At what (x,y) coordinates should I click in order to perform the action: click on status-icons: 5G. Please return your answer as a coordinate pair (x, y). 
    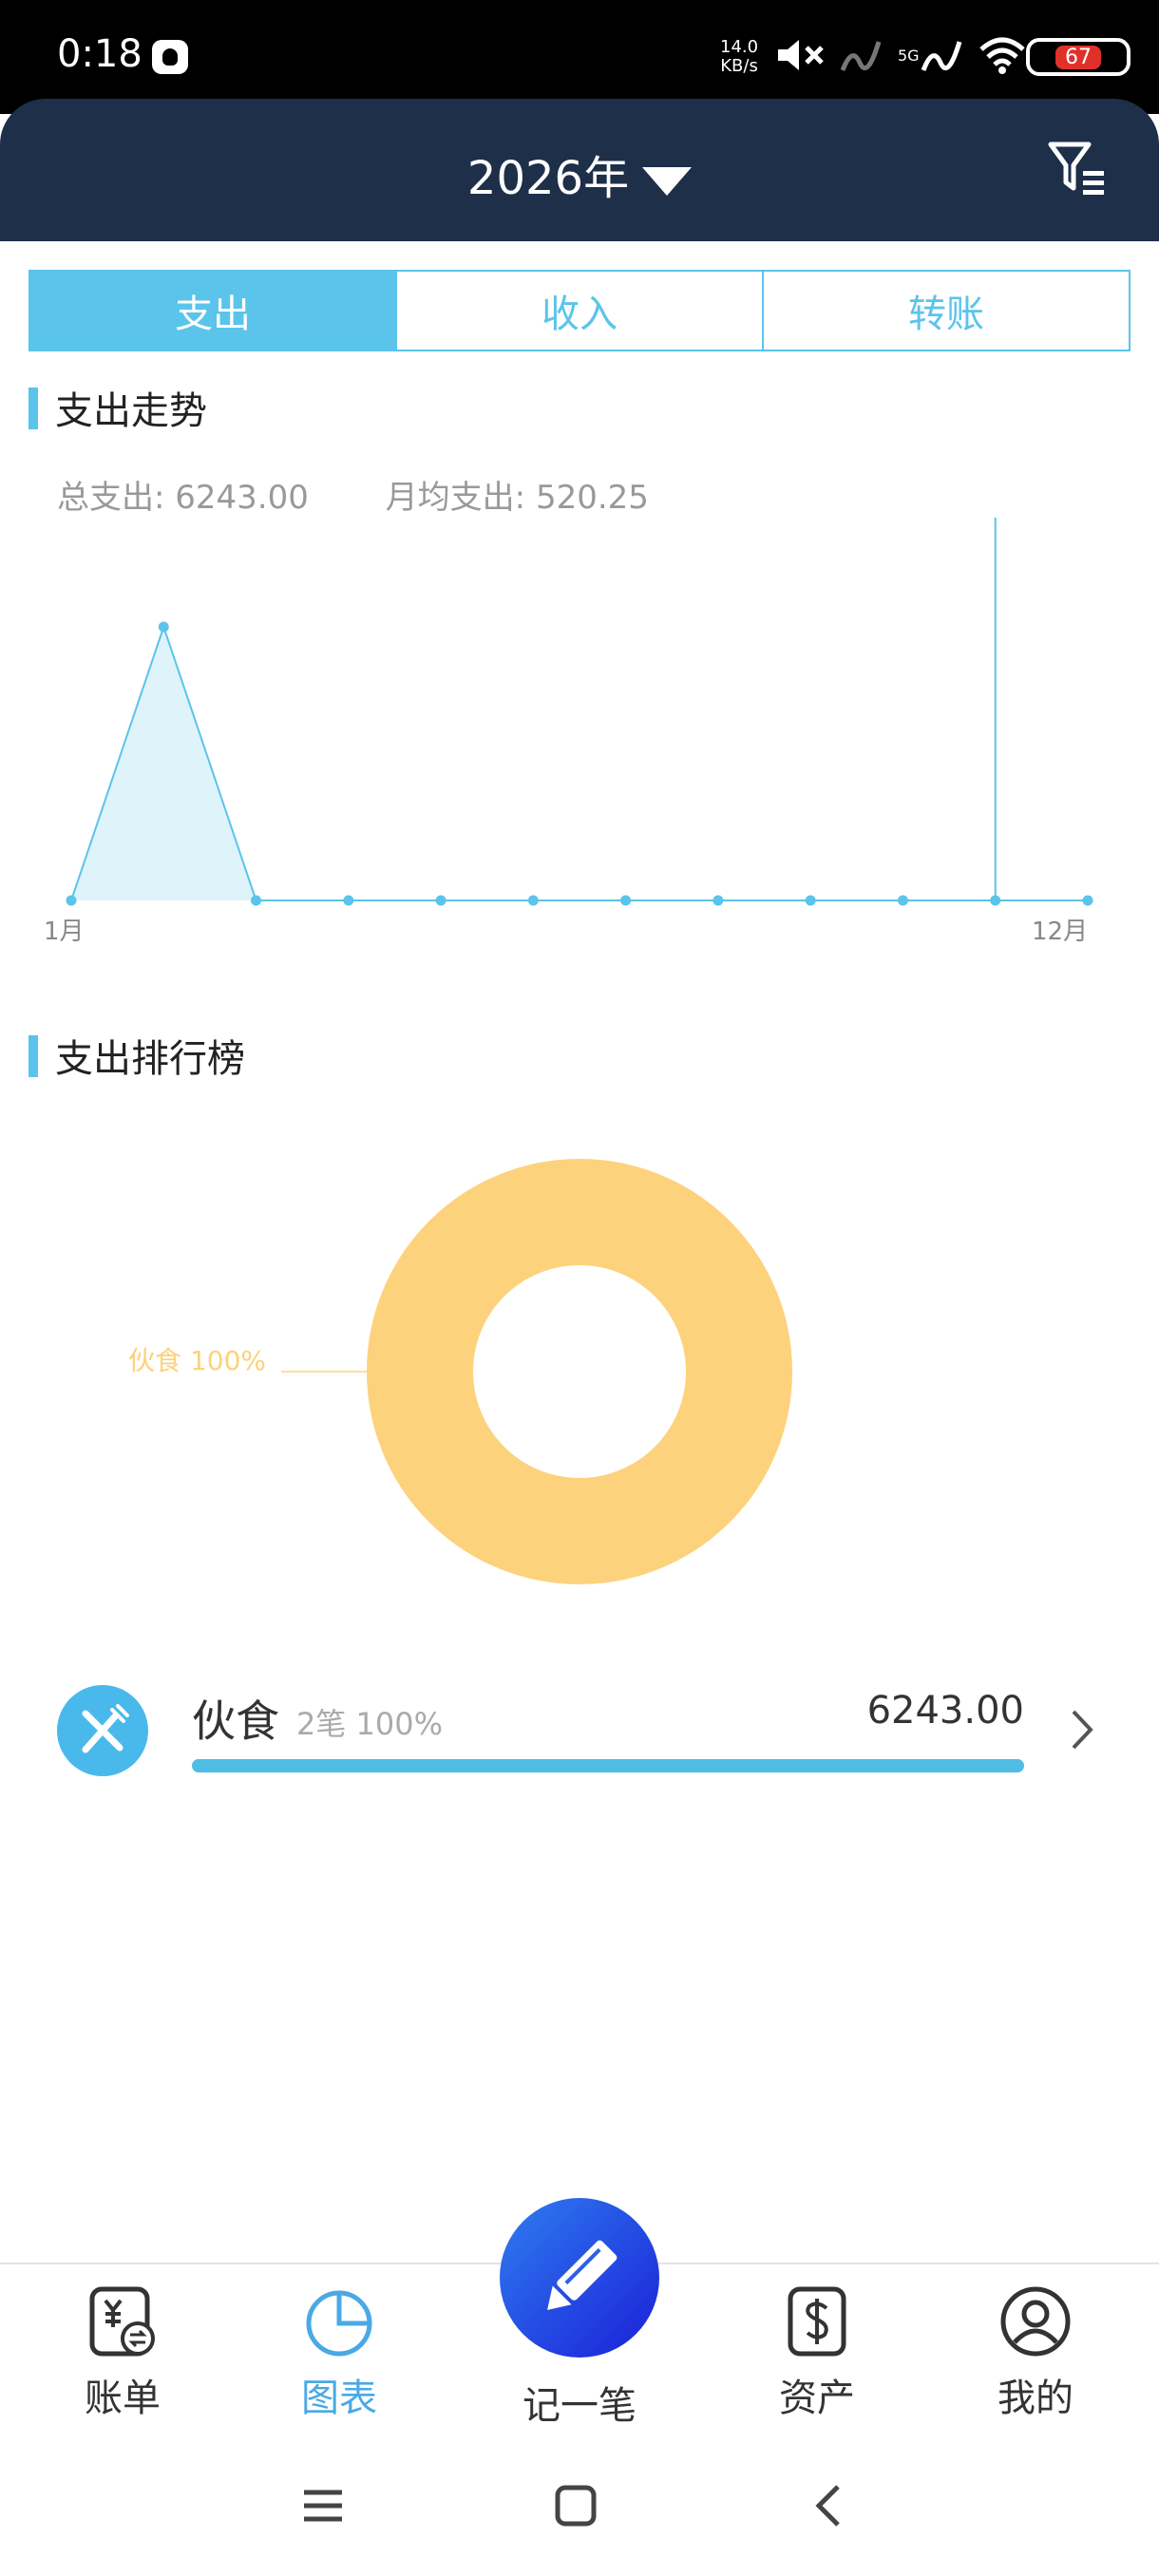
    Looking at the image, I should click on (900, 55).